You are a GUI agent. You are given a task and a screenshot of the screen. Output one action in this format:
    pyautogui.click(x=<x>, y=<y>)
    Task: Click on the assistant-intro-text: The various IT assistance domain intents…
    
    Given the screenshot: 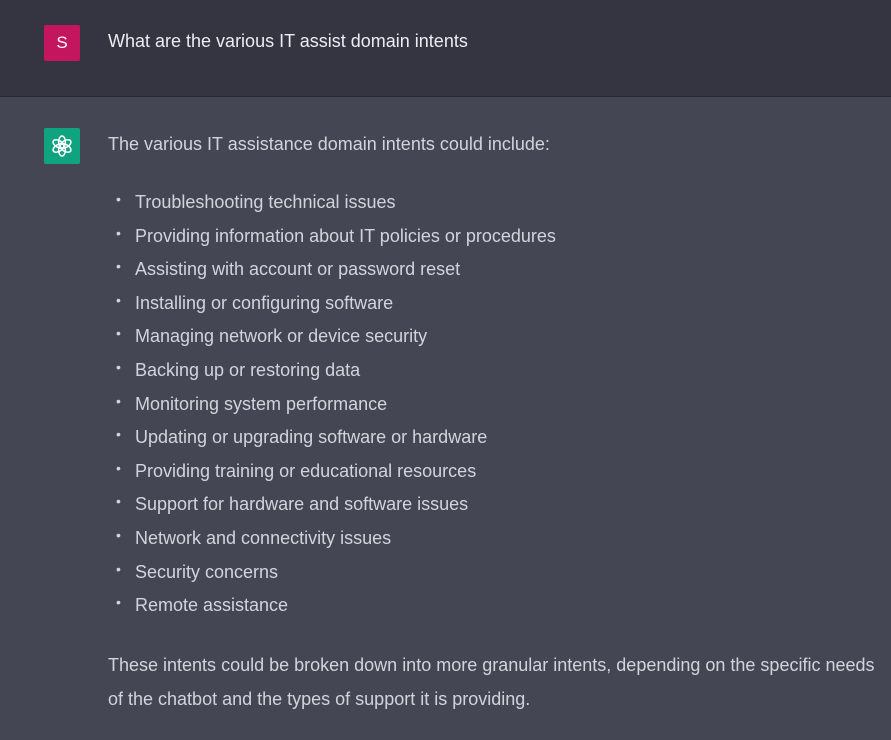 What is the action you would take?
    pyautogui.click(x=329, y=144)
    